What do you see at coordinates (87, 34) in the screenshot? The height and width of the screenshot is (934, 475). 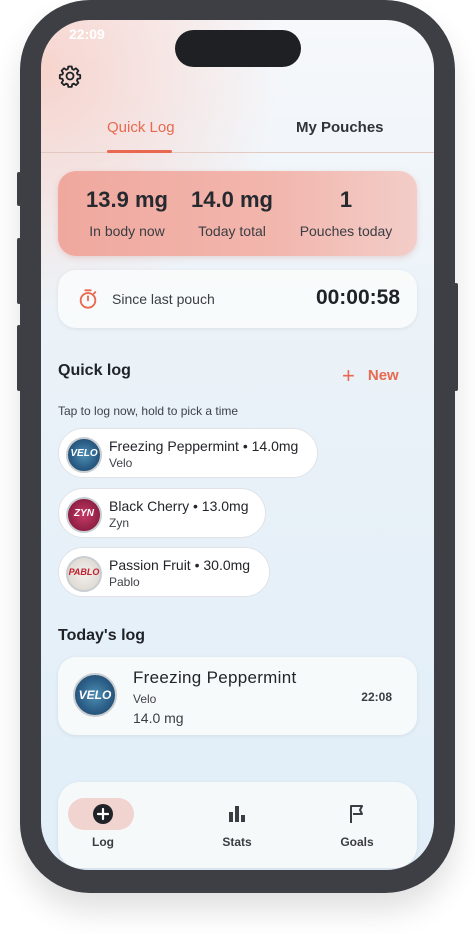 I see `status-time: 22:09` at bounding box center [87, 34].